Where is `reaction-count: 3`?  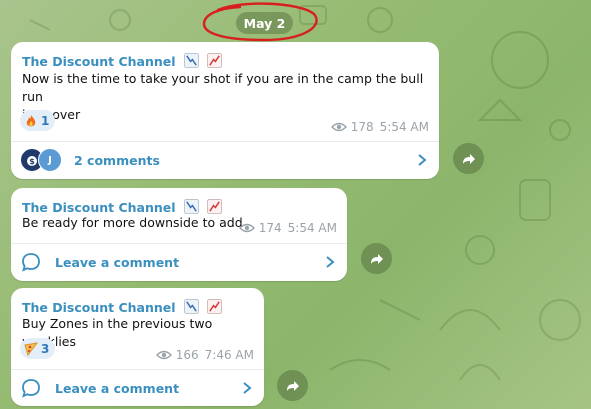 reaction-count: 3 is located at coordinates (45, 348).